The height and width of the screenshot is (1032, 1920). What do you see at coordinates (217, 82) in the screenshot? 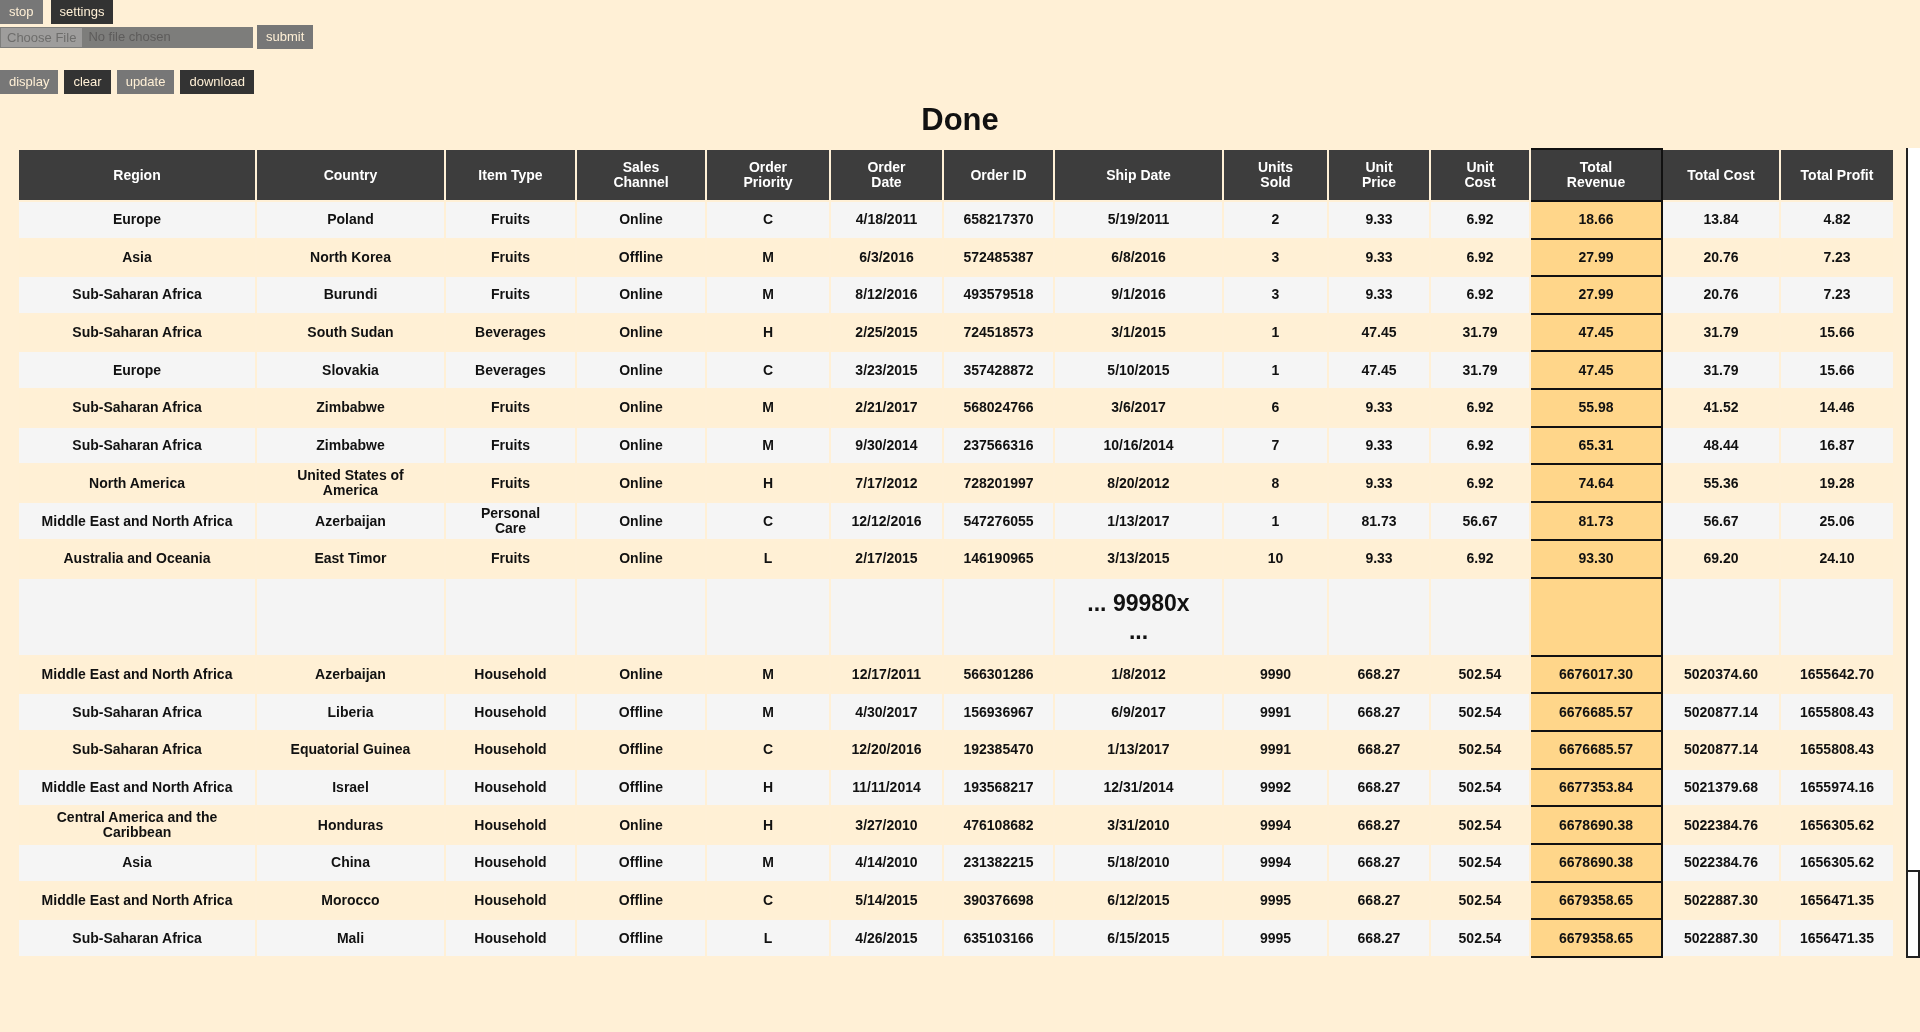
I see `action-button: download` at bounding box center [217, 82].